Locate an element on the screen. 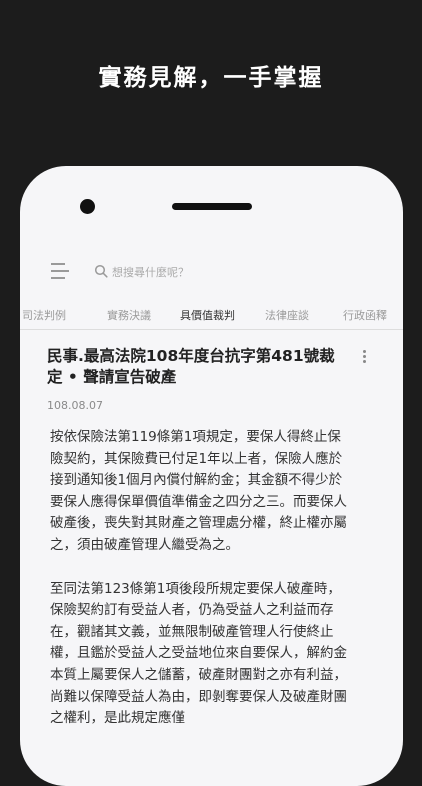 This screenshot has height=786, width=422. article-date: 108.08.07 is located at coordinates (75, 405).